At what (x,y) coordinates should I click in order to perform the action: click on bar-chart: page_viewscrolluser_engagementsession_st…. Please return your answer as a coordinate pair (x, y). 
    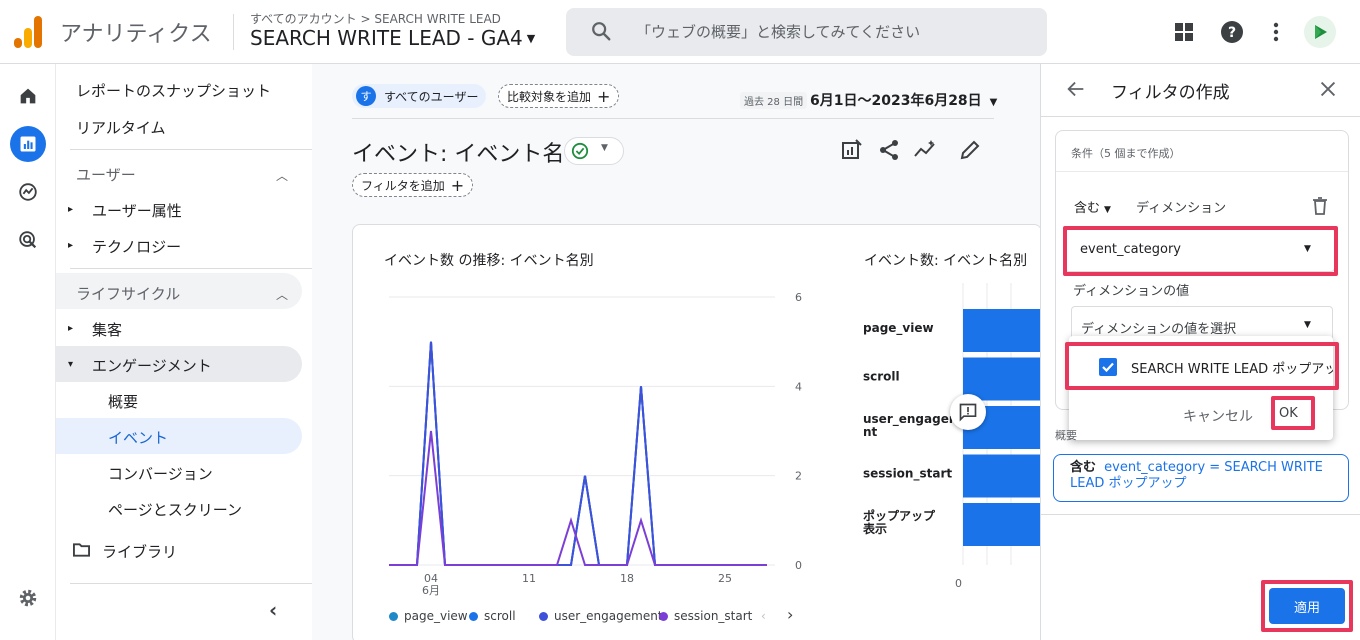
    Looking at the image, I should click on (942, 415).